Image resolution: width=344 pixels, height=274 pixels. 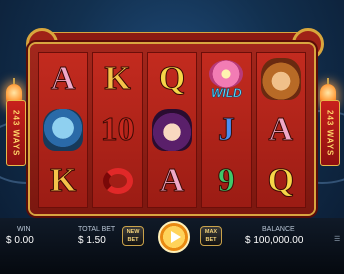 I want to click on symbol-j: J, so click(x=226, y=129).